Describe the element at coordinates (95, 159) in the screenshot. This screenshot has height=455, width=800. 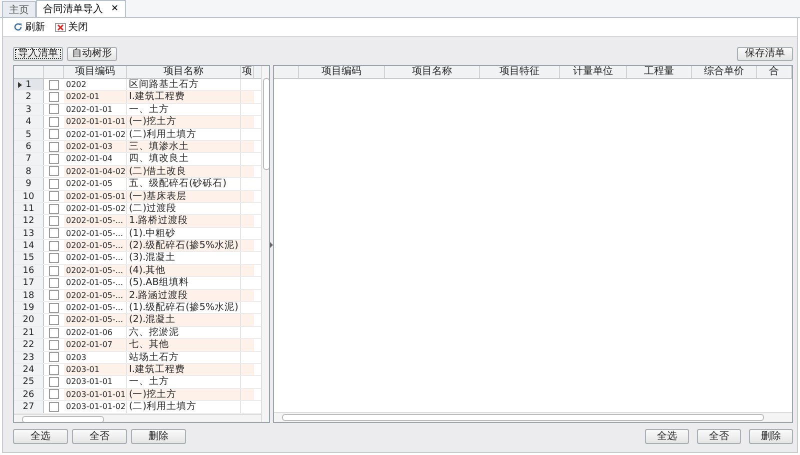
I see `table-cell: 0202-01-04` at that location.